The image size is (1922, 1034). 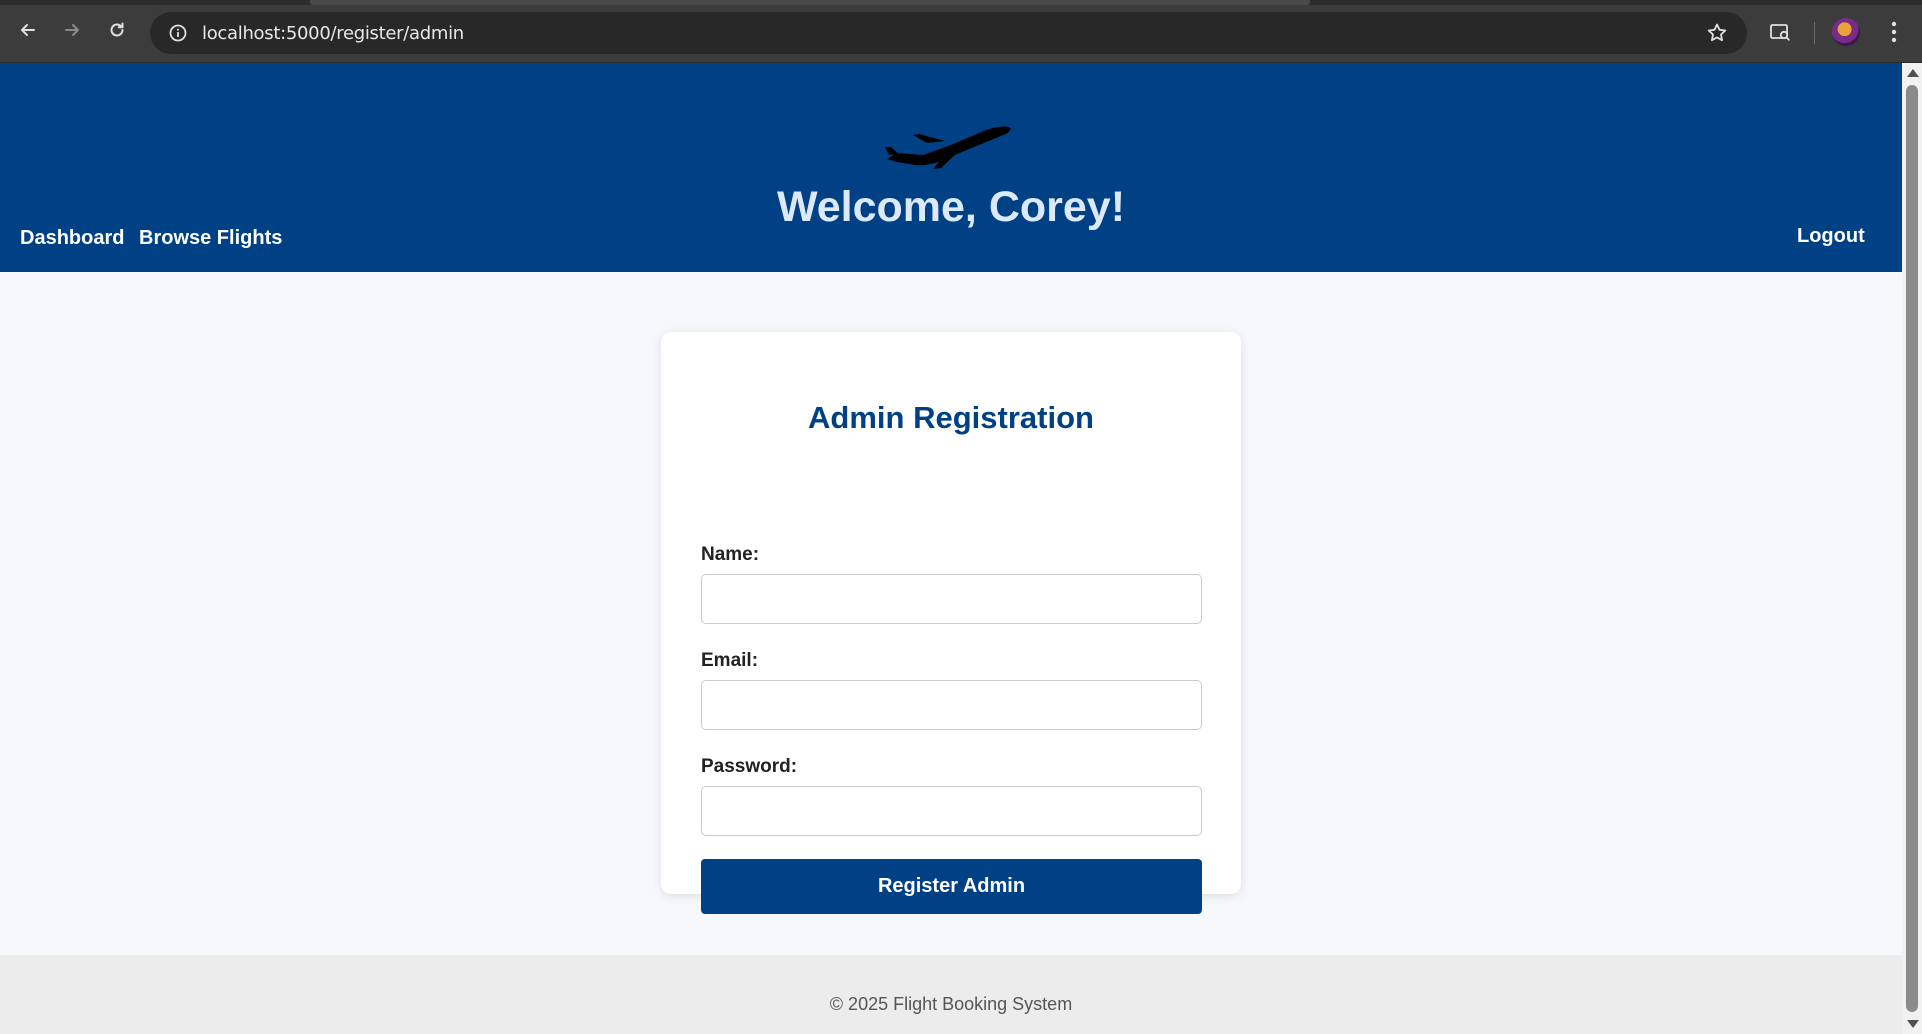 What do you see at coordinates (1831, 236) in the screenshot?
I see `logout-link: Logout` at bounding box center [1831, 236].